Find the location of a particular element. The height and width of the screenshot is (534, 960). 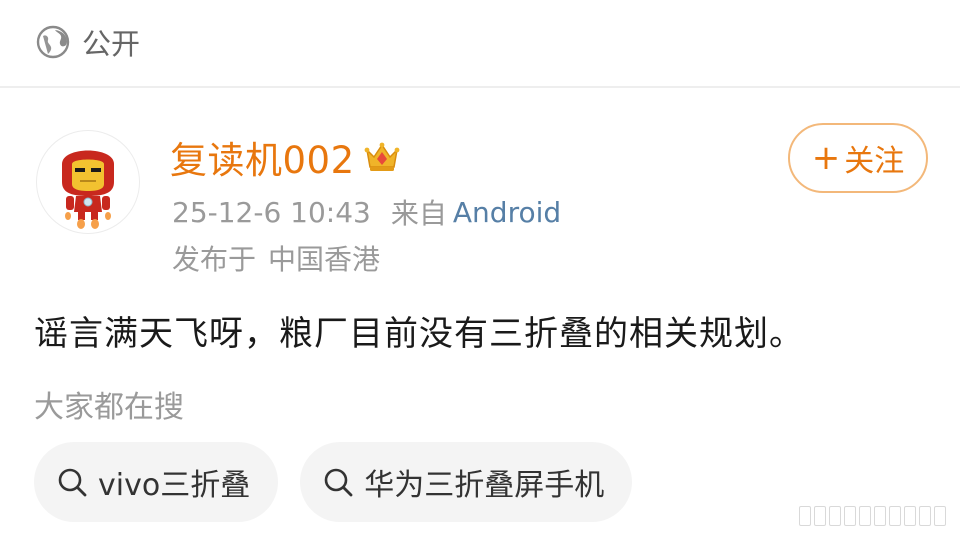

iron-man-avatar-icon is located at coordinates (88, 189).